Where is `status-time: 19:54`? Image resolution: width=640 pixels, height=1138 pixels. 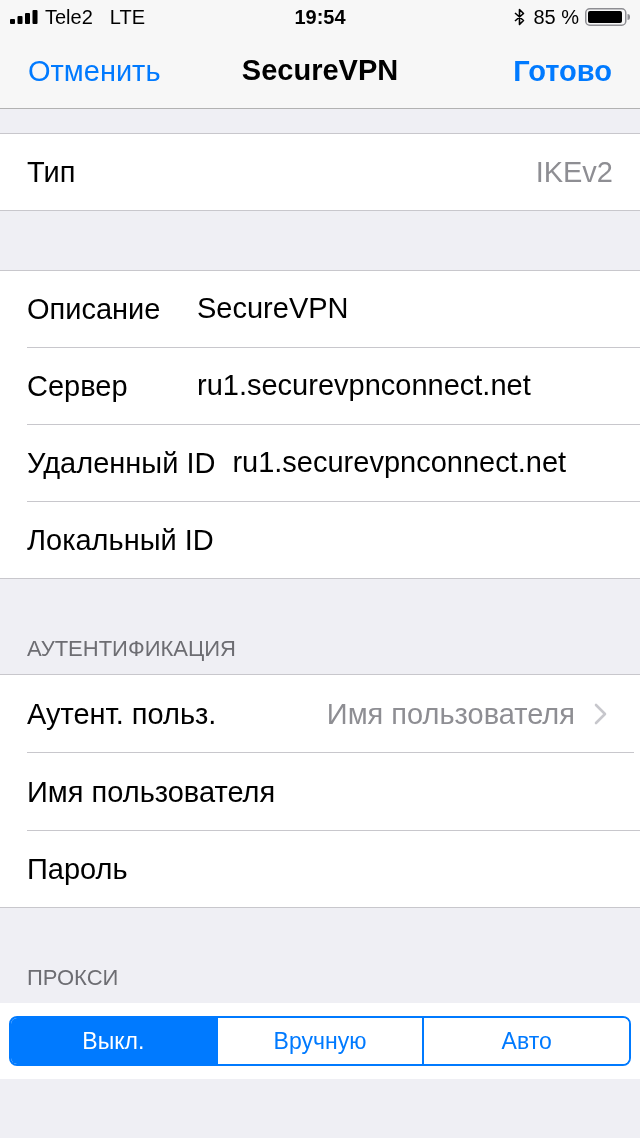
status-time: 19:54 is located at coordinates (320, 17).